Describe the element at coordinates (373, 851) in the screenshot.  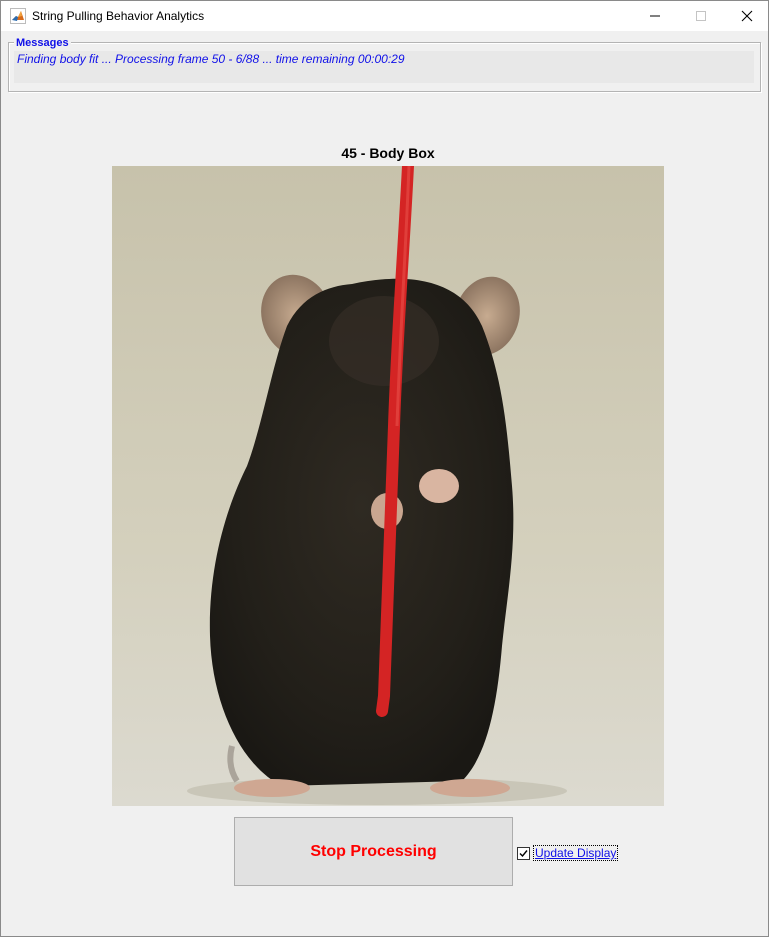
I see `stop-processing-button: Stop Processing` at that location.